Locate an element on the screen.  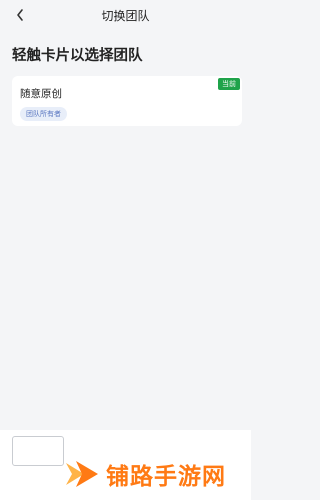
watermark-logo: 铺路手游网 is located at coordinates (157, 474).